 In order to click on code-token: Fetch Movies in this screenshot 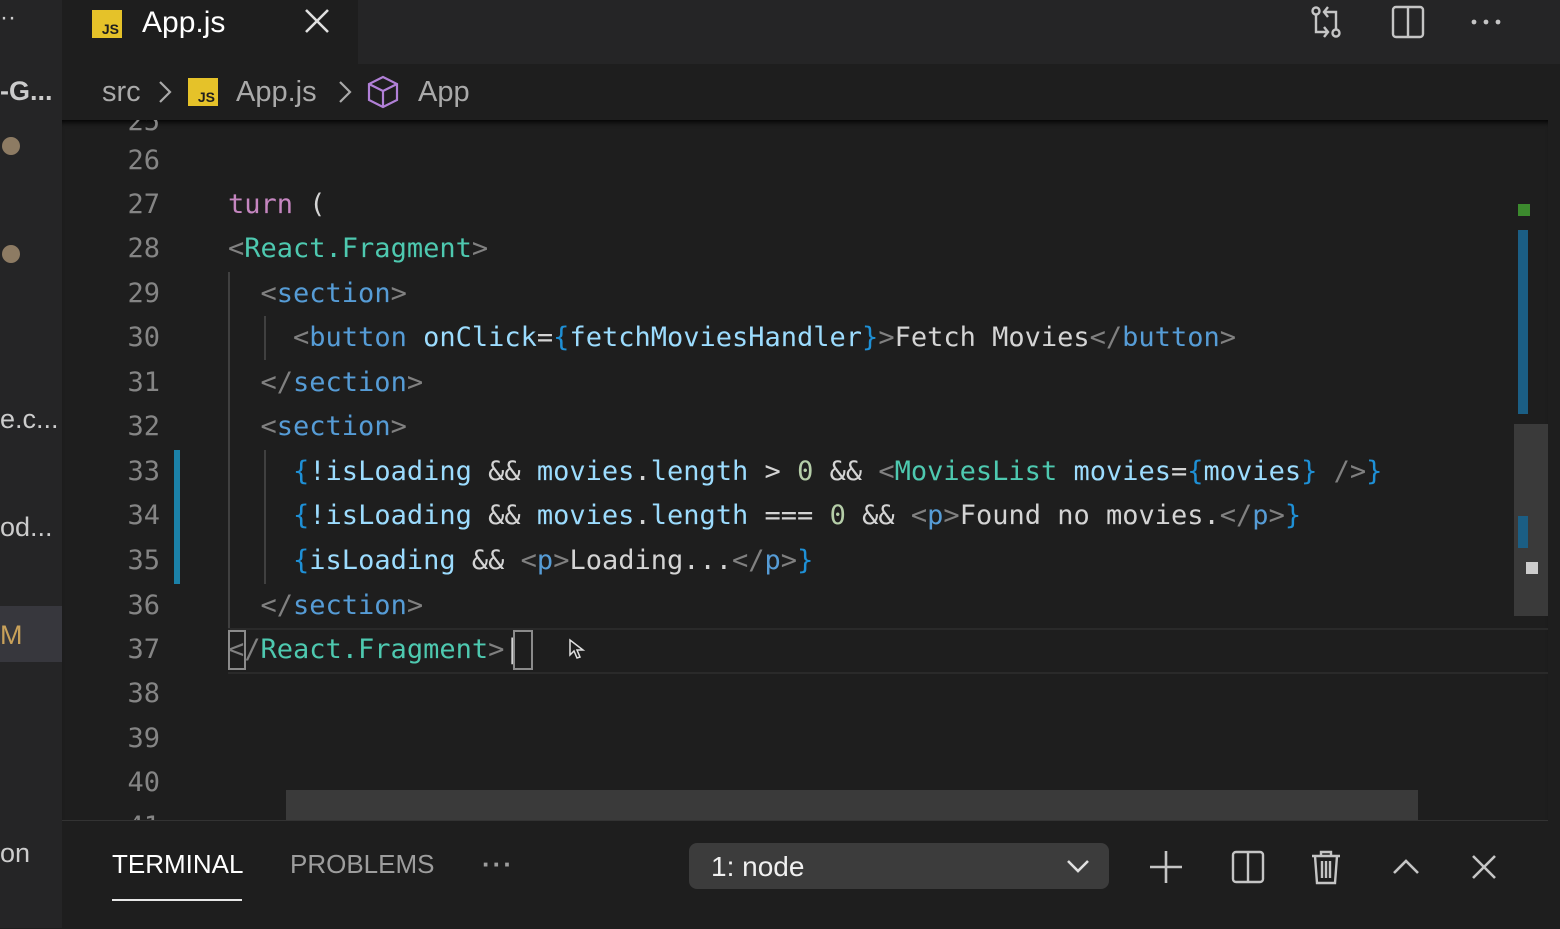, I will do `click(992, 337)`.